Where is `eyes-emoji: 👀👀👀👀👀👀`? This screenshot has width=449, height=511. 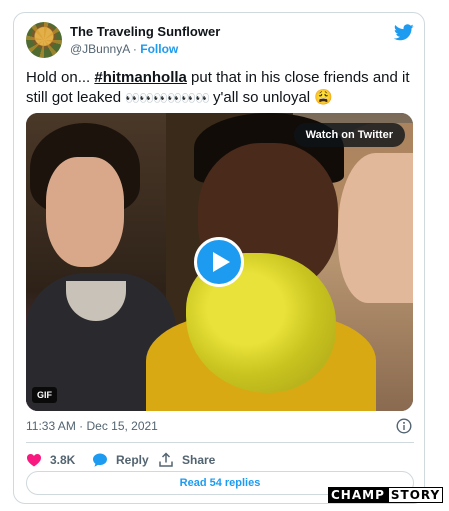
eyes-emoji: 👀👀👀👀👀👀 is located at coordinates (167, 98).